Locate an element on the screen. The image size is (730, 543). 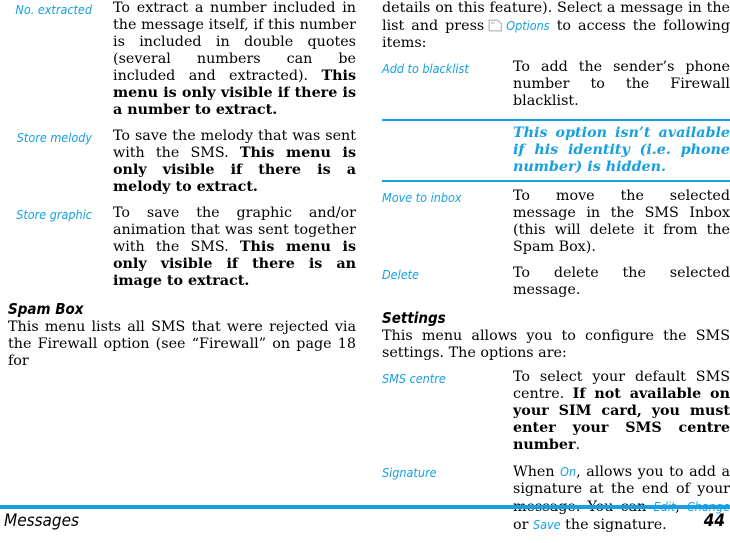
menu-term-sms-centre: SMS centre is located at coordinates (443, 378).